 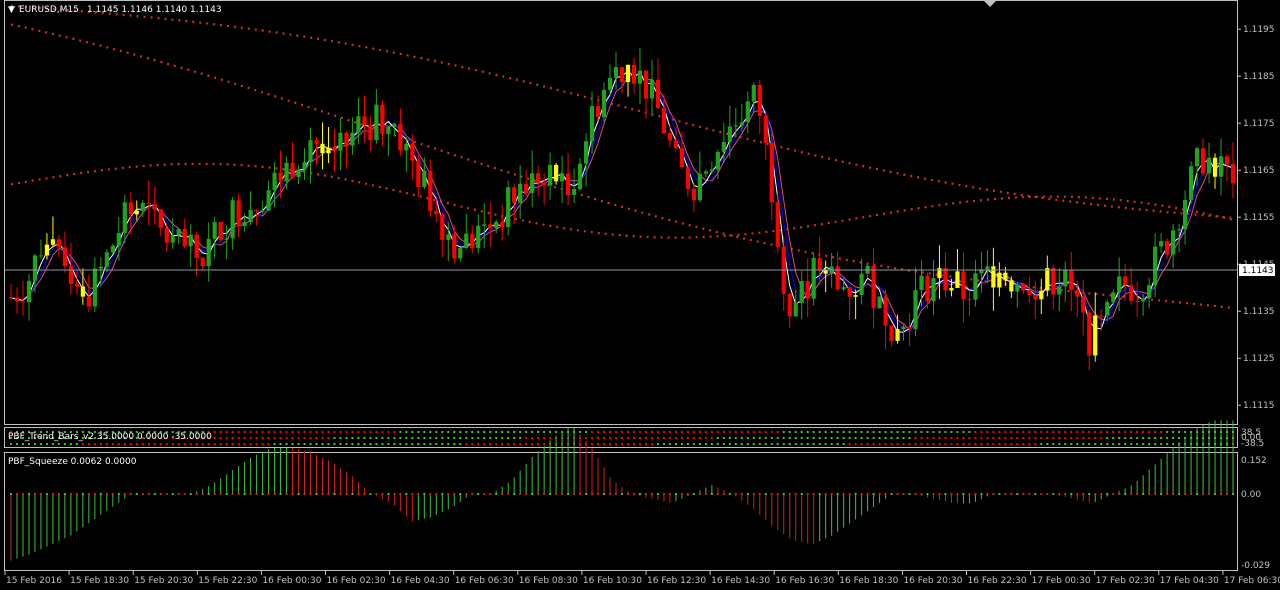 I want to click on dotted-band-line, so click(x=622, y=200).